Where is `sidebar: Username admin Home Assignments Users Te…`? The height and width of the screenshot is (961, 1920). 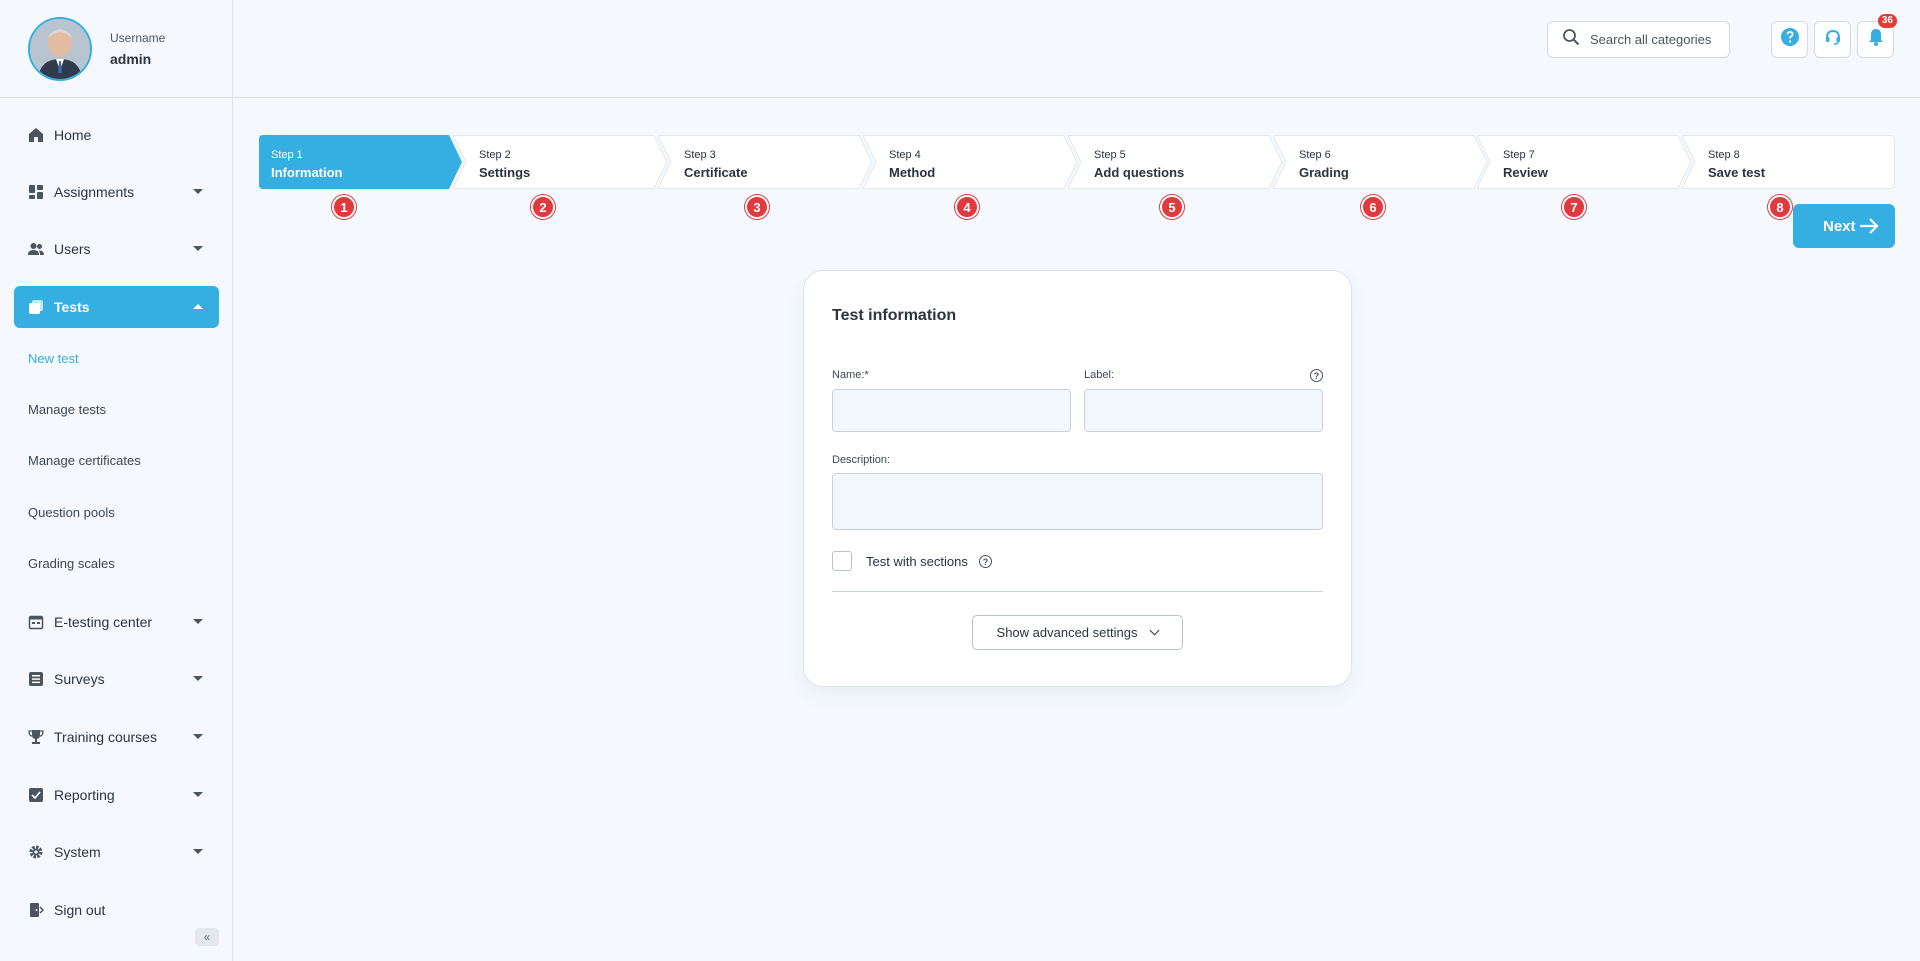
sidebar: Username admin Home Assignments Users Te… is located at coordinates (116, 480).